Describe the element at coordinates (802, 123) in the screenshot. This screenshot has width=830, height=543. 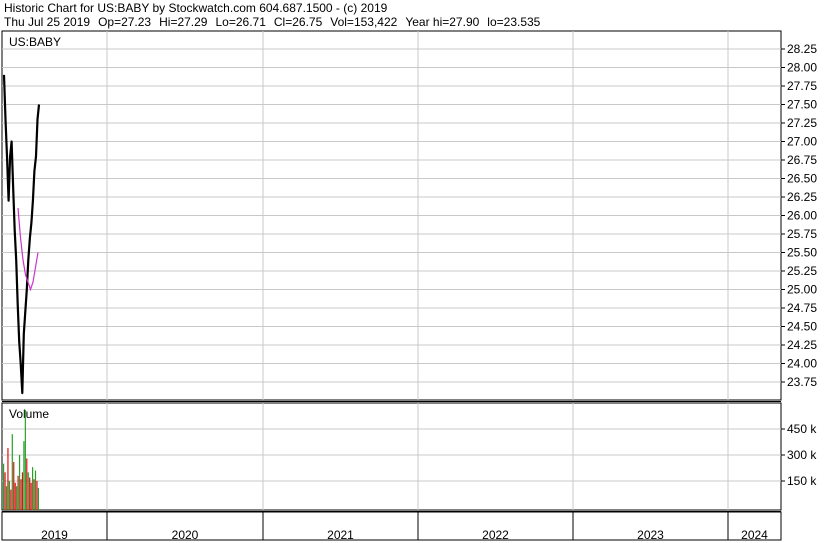
I see `price-tick-label: 27.25` at that location.